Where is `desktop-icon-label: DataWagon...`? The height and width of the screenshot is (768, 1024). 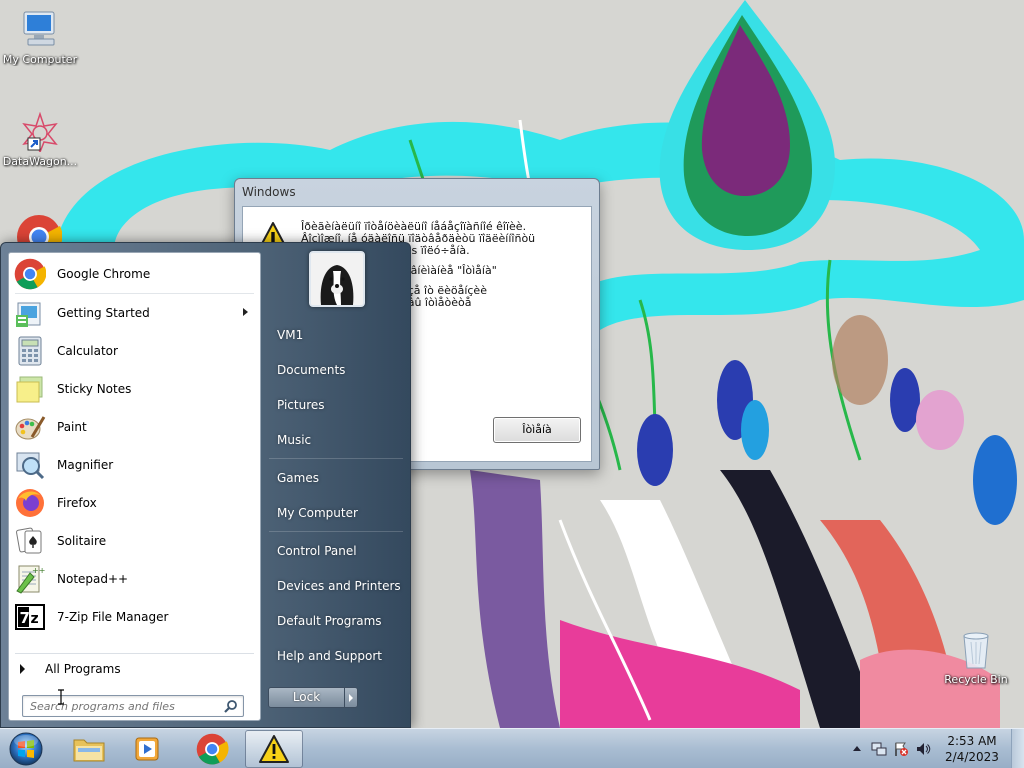
desktop-icon-label: DataWagon... is located at coordinates (40, 161).